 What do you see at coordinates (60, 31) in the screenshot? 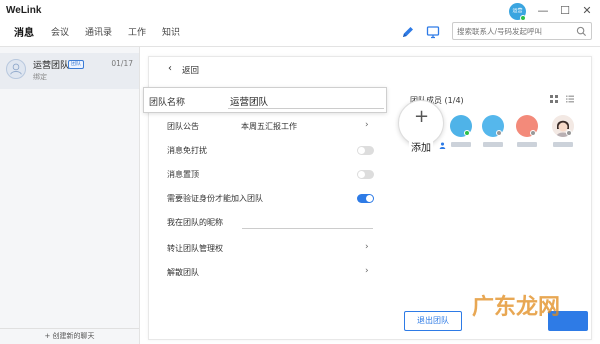
I see `nav-tab-meetings: 会议` at bounding box center [60, 31].